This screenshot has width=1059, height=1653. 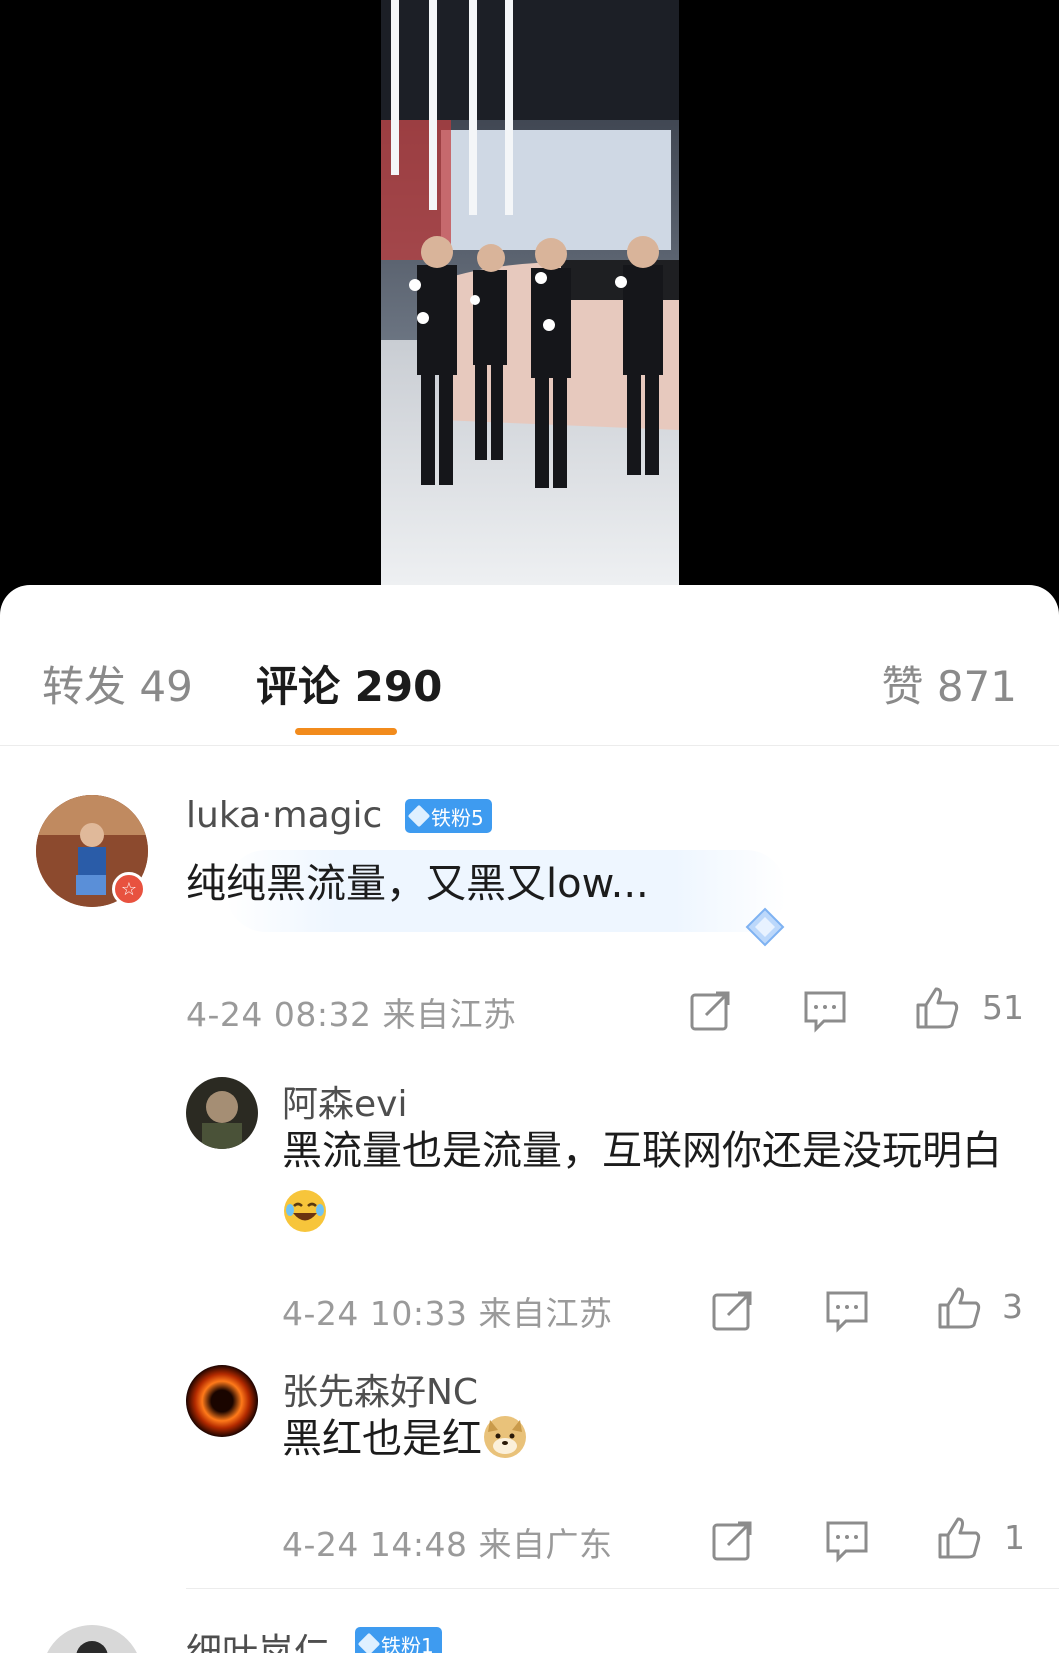 What do you see at coordinates (622, 1588) in the screenshot?
I see `comment-divider` at bounding box center [622, 1588].